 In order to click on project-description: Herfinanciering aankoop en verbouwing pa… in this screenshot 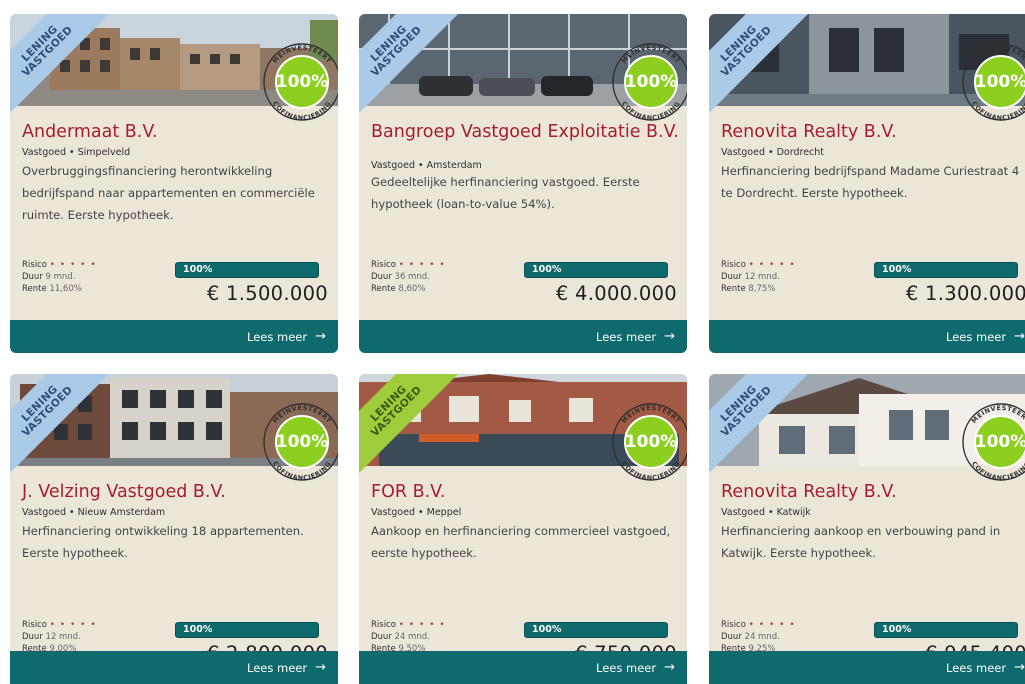, I will do `click(861, 542)`.